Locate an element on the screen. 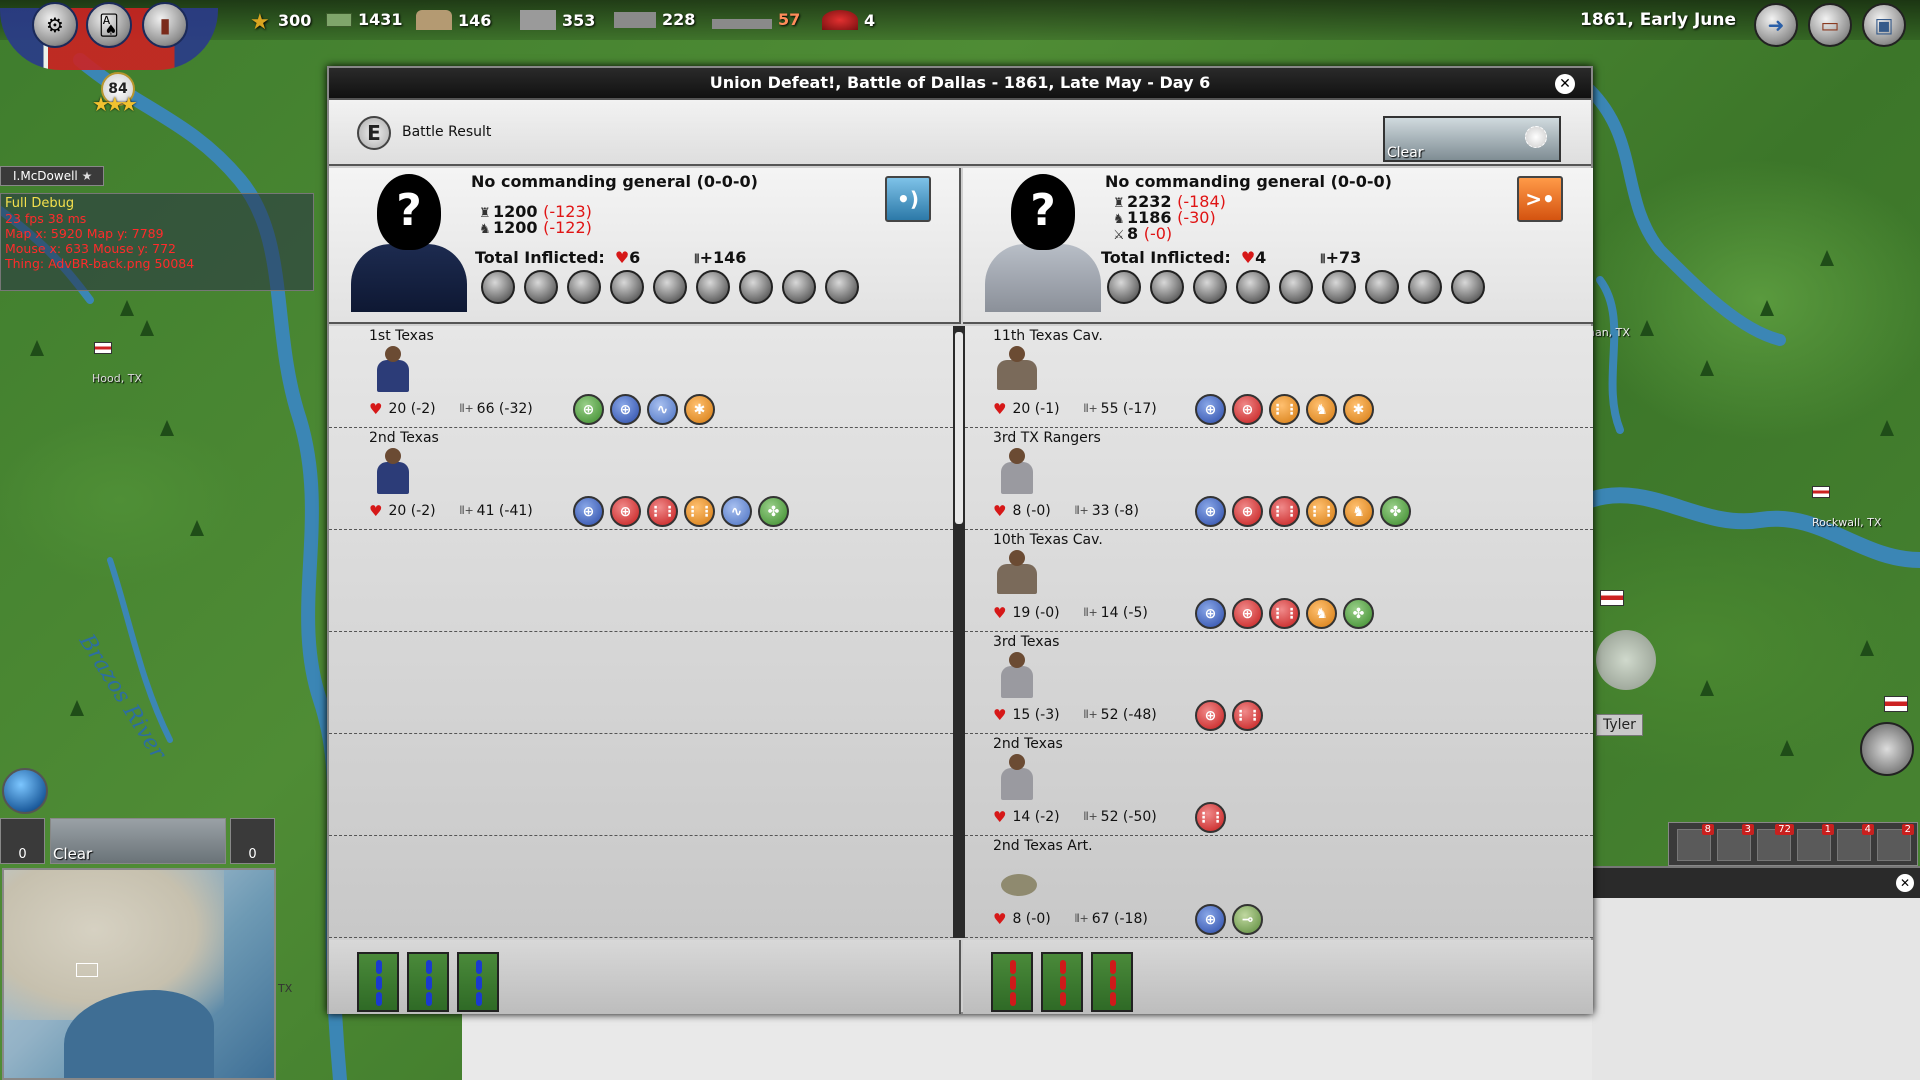  unit-row: 3rd TX Rangers ♥ 8 (-0) ⦀+ 33 (-8) ⊕ ⊕ ⋮⋮ ⋮⋮ ♞ ✤ is located at coordinates (1279, 479).